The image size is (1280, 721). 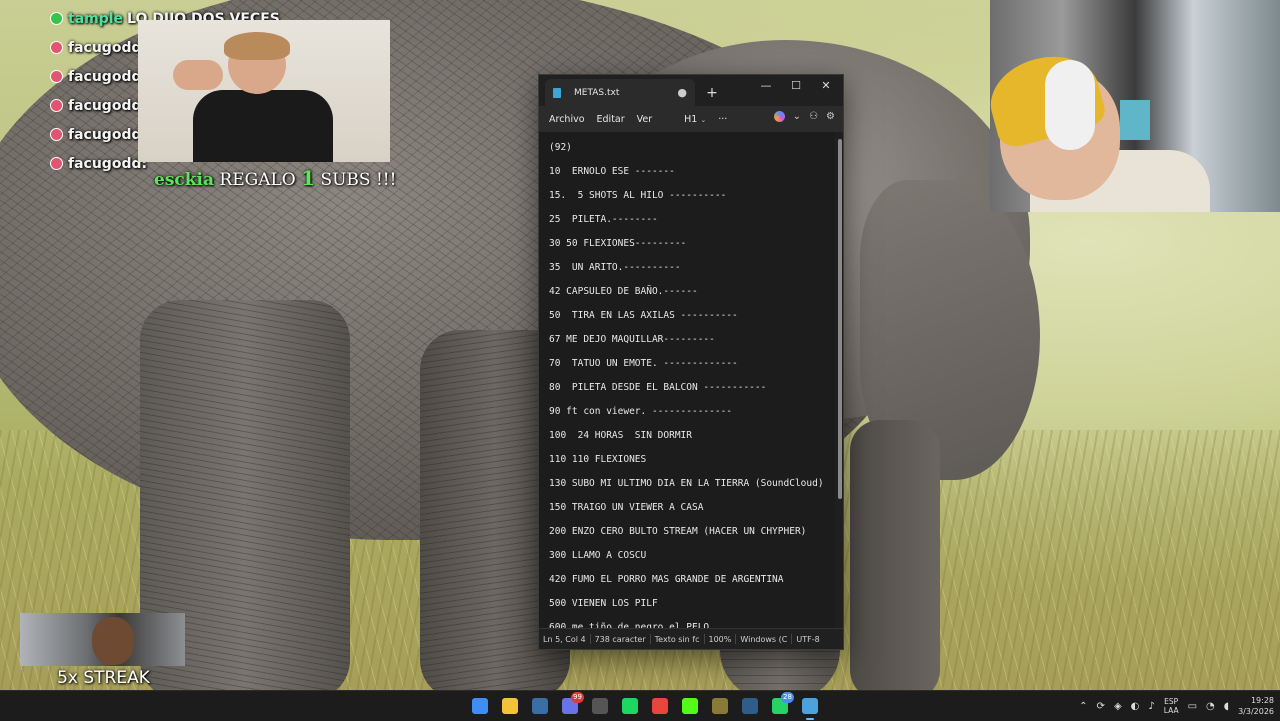 I want to click on editor-line: 15. 5 SHOTS AL HILO ----------, so click(x=692, y=196).